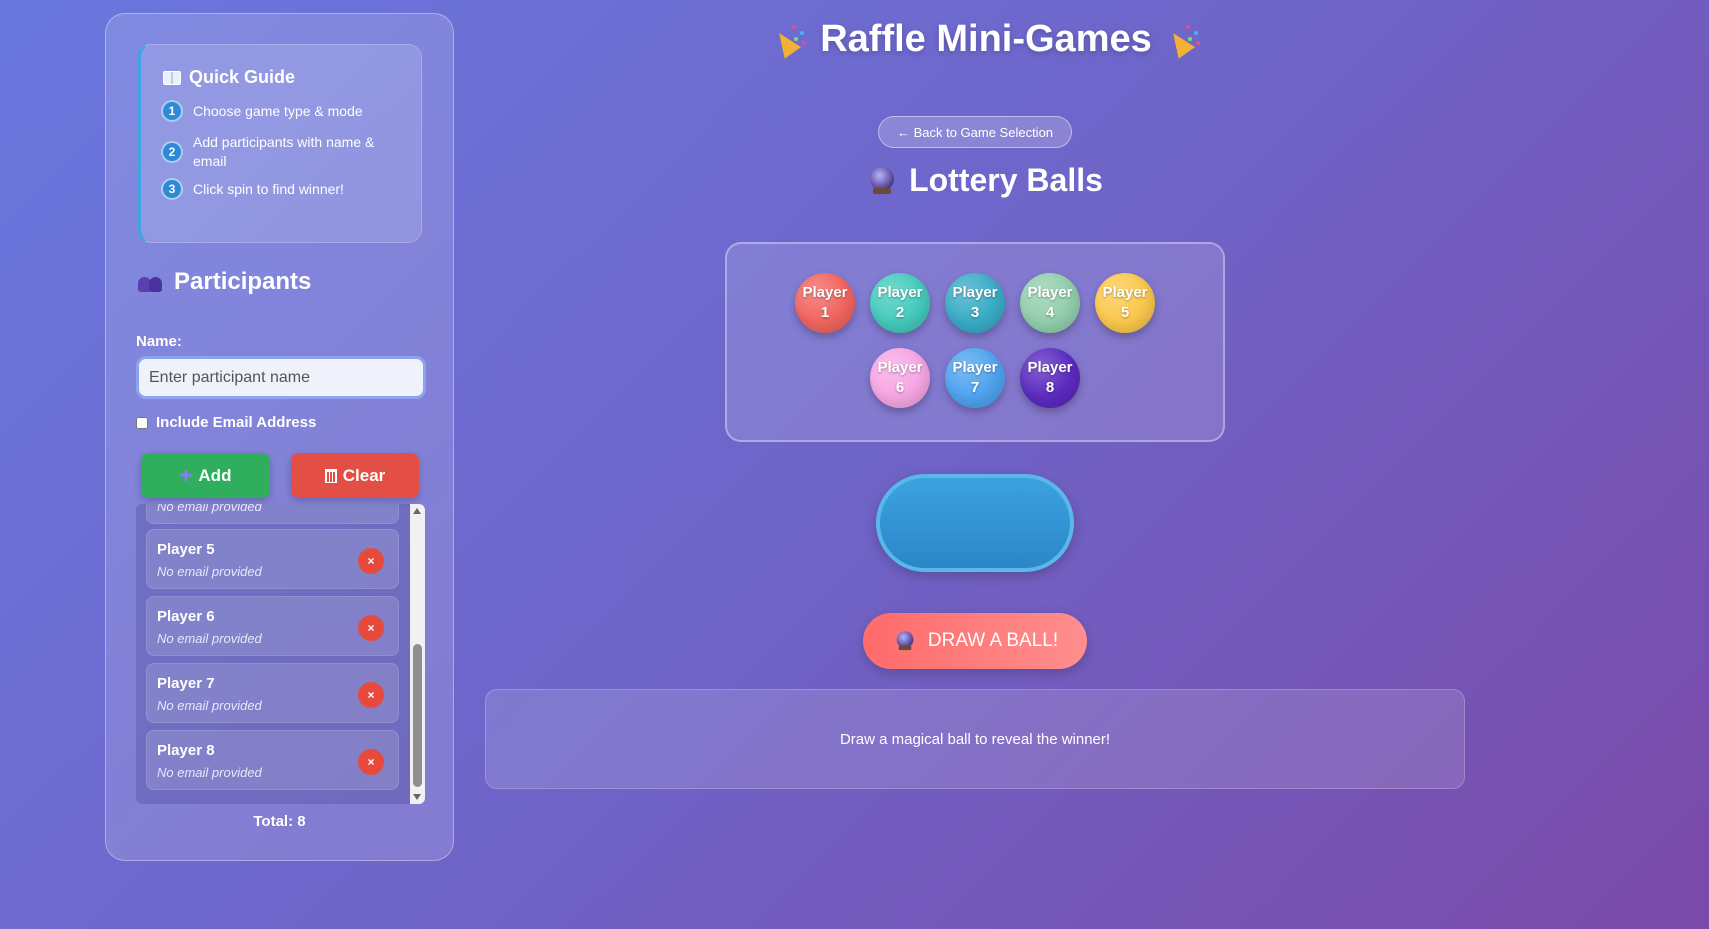 The width and height of the screenshot is (1709, 929). I want to click on game-title: Lottery Balls, so click(986, 180).